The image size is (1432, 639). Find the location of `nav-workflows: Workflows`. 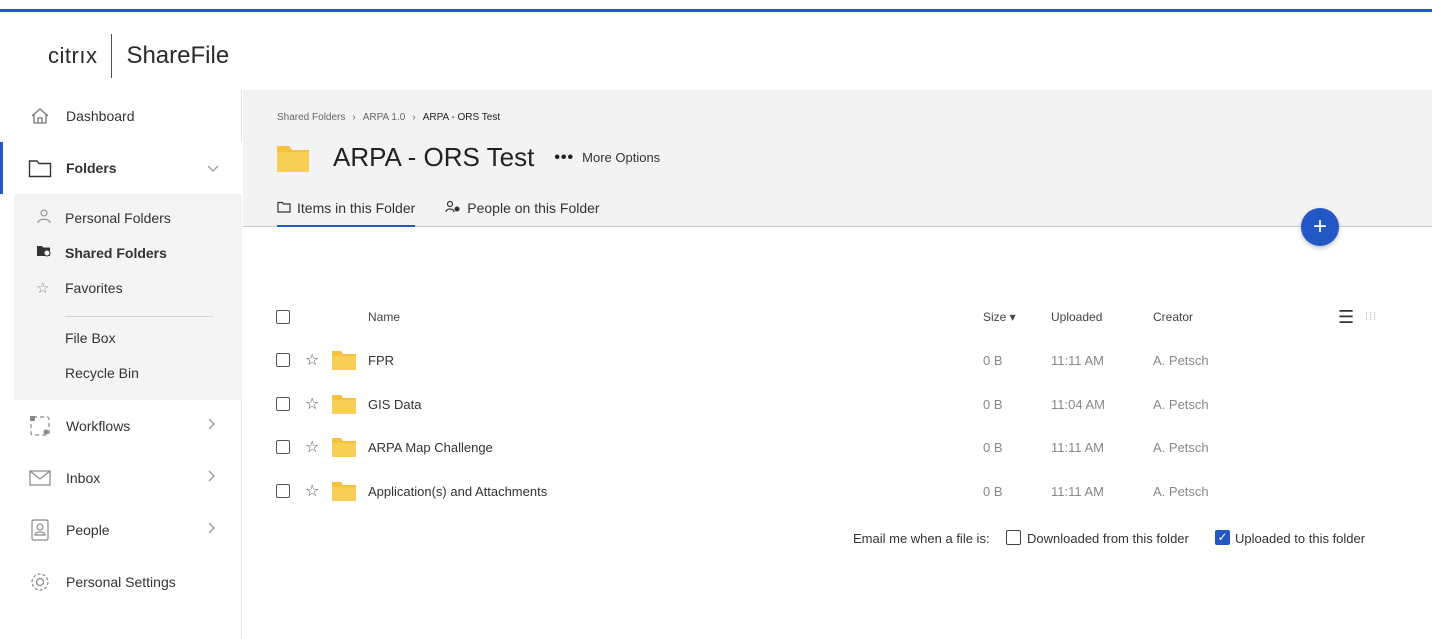

nav-workflows: Workflows is located at coordinates (121, 426).